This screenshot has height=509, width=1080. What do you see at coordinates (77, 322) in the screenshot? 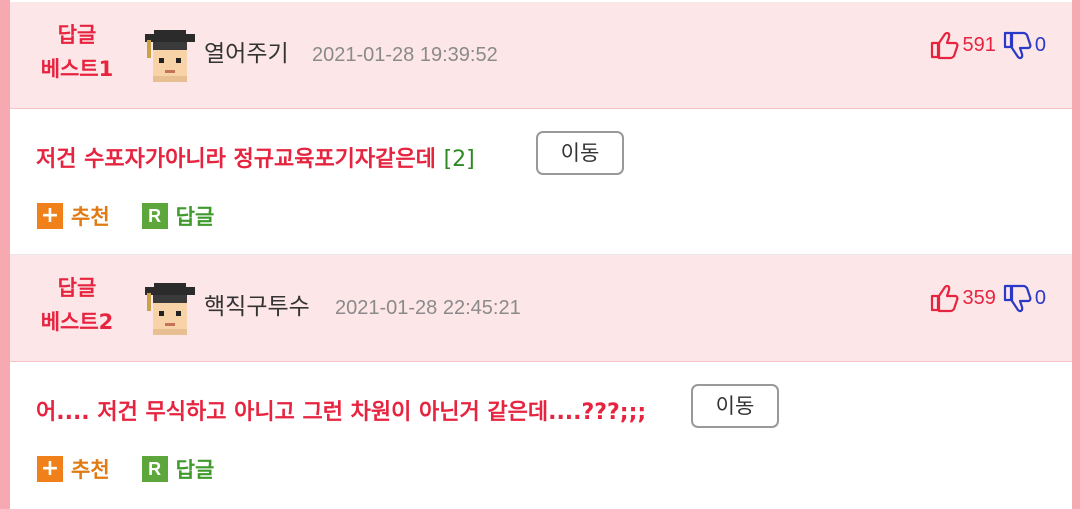
I see `best-badge-line2: 베스트2` at bounding box center [77, 322].